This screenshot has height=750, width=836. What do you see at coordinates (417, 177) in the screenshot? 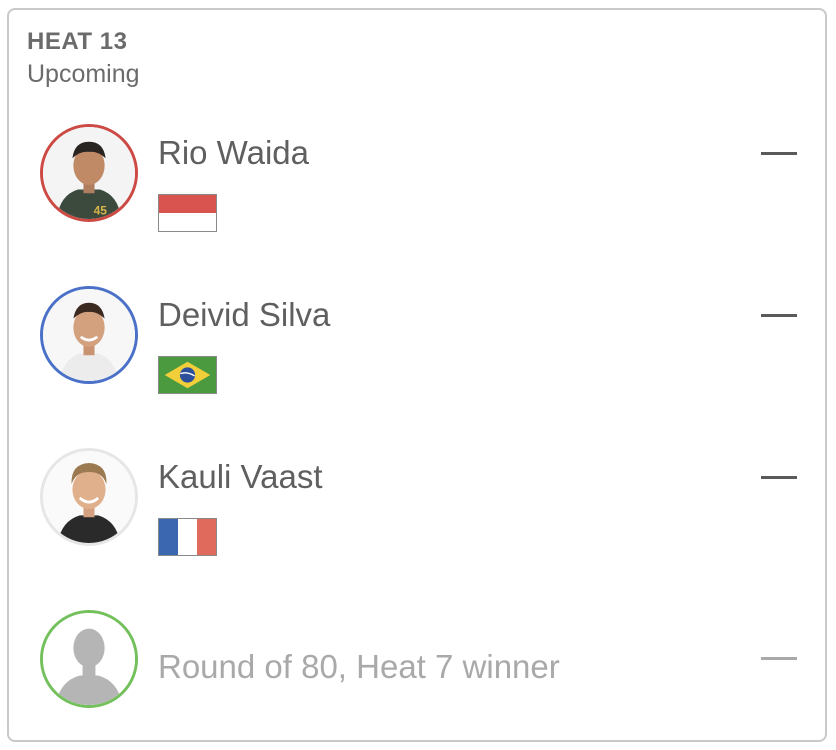
I see `surfer-row-1: 45 Rio Waida` at bounding box center [417, 177].